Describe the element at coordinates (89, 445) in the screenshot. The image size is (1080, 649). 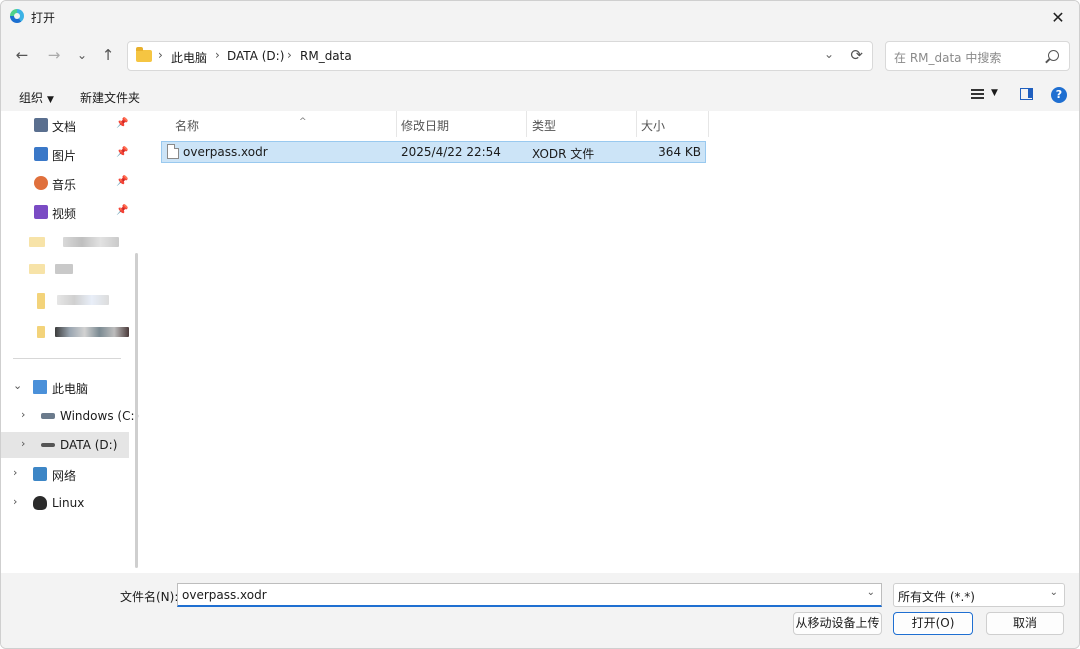
I see `sidebar-item-label: DATA (D:)` at that location.